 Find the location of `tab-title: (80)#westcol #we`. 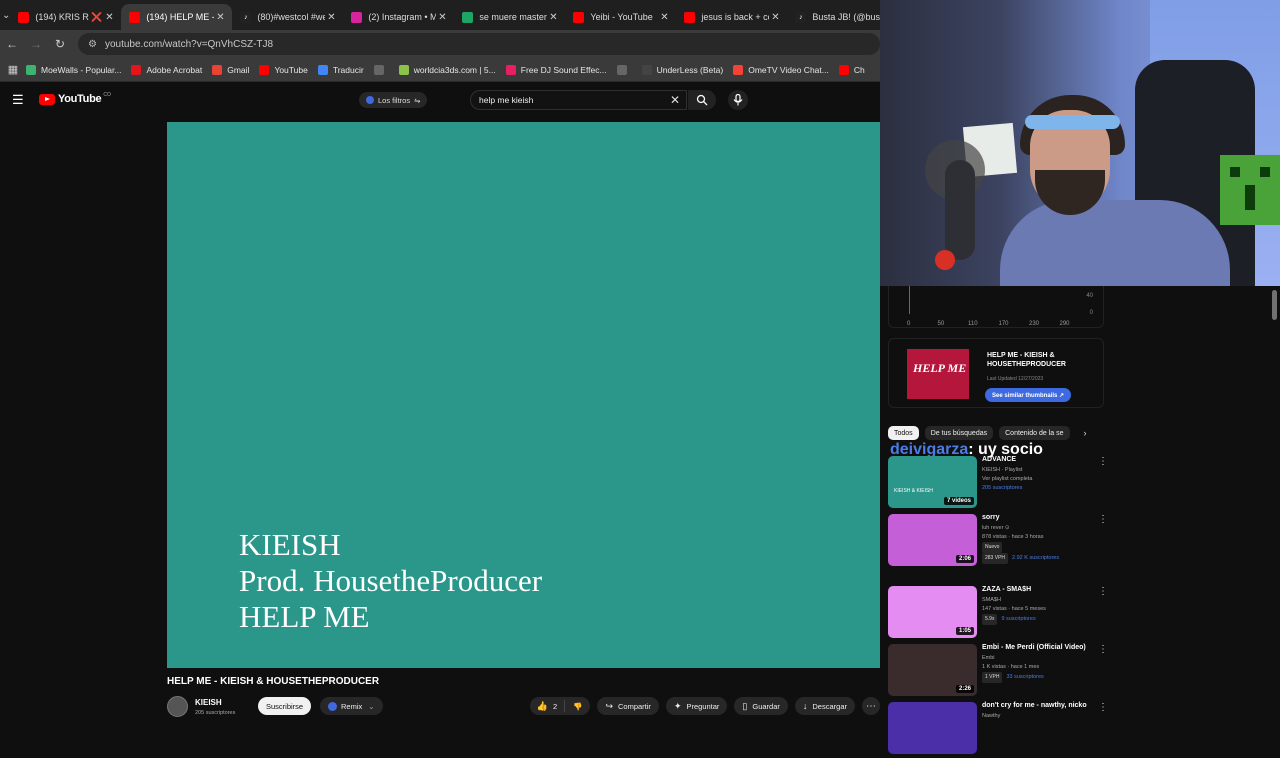

tab-title: (80)#westcol #we is located at coordinates (291, 17).